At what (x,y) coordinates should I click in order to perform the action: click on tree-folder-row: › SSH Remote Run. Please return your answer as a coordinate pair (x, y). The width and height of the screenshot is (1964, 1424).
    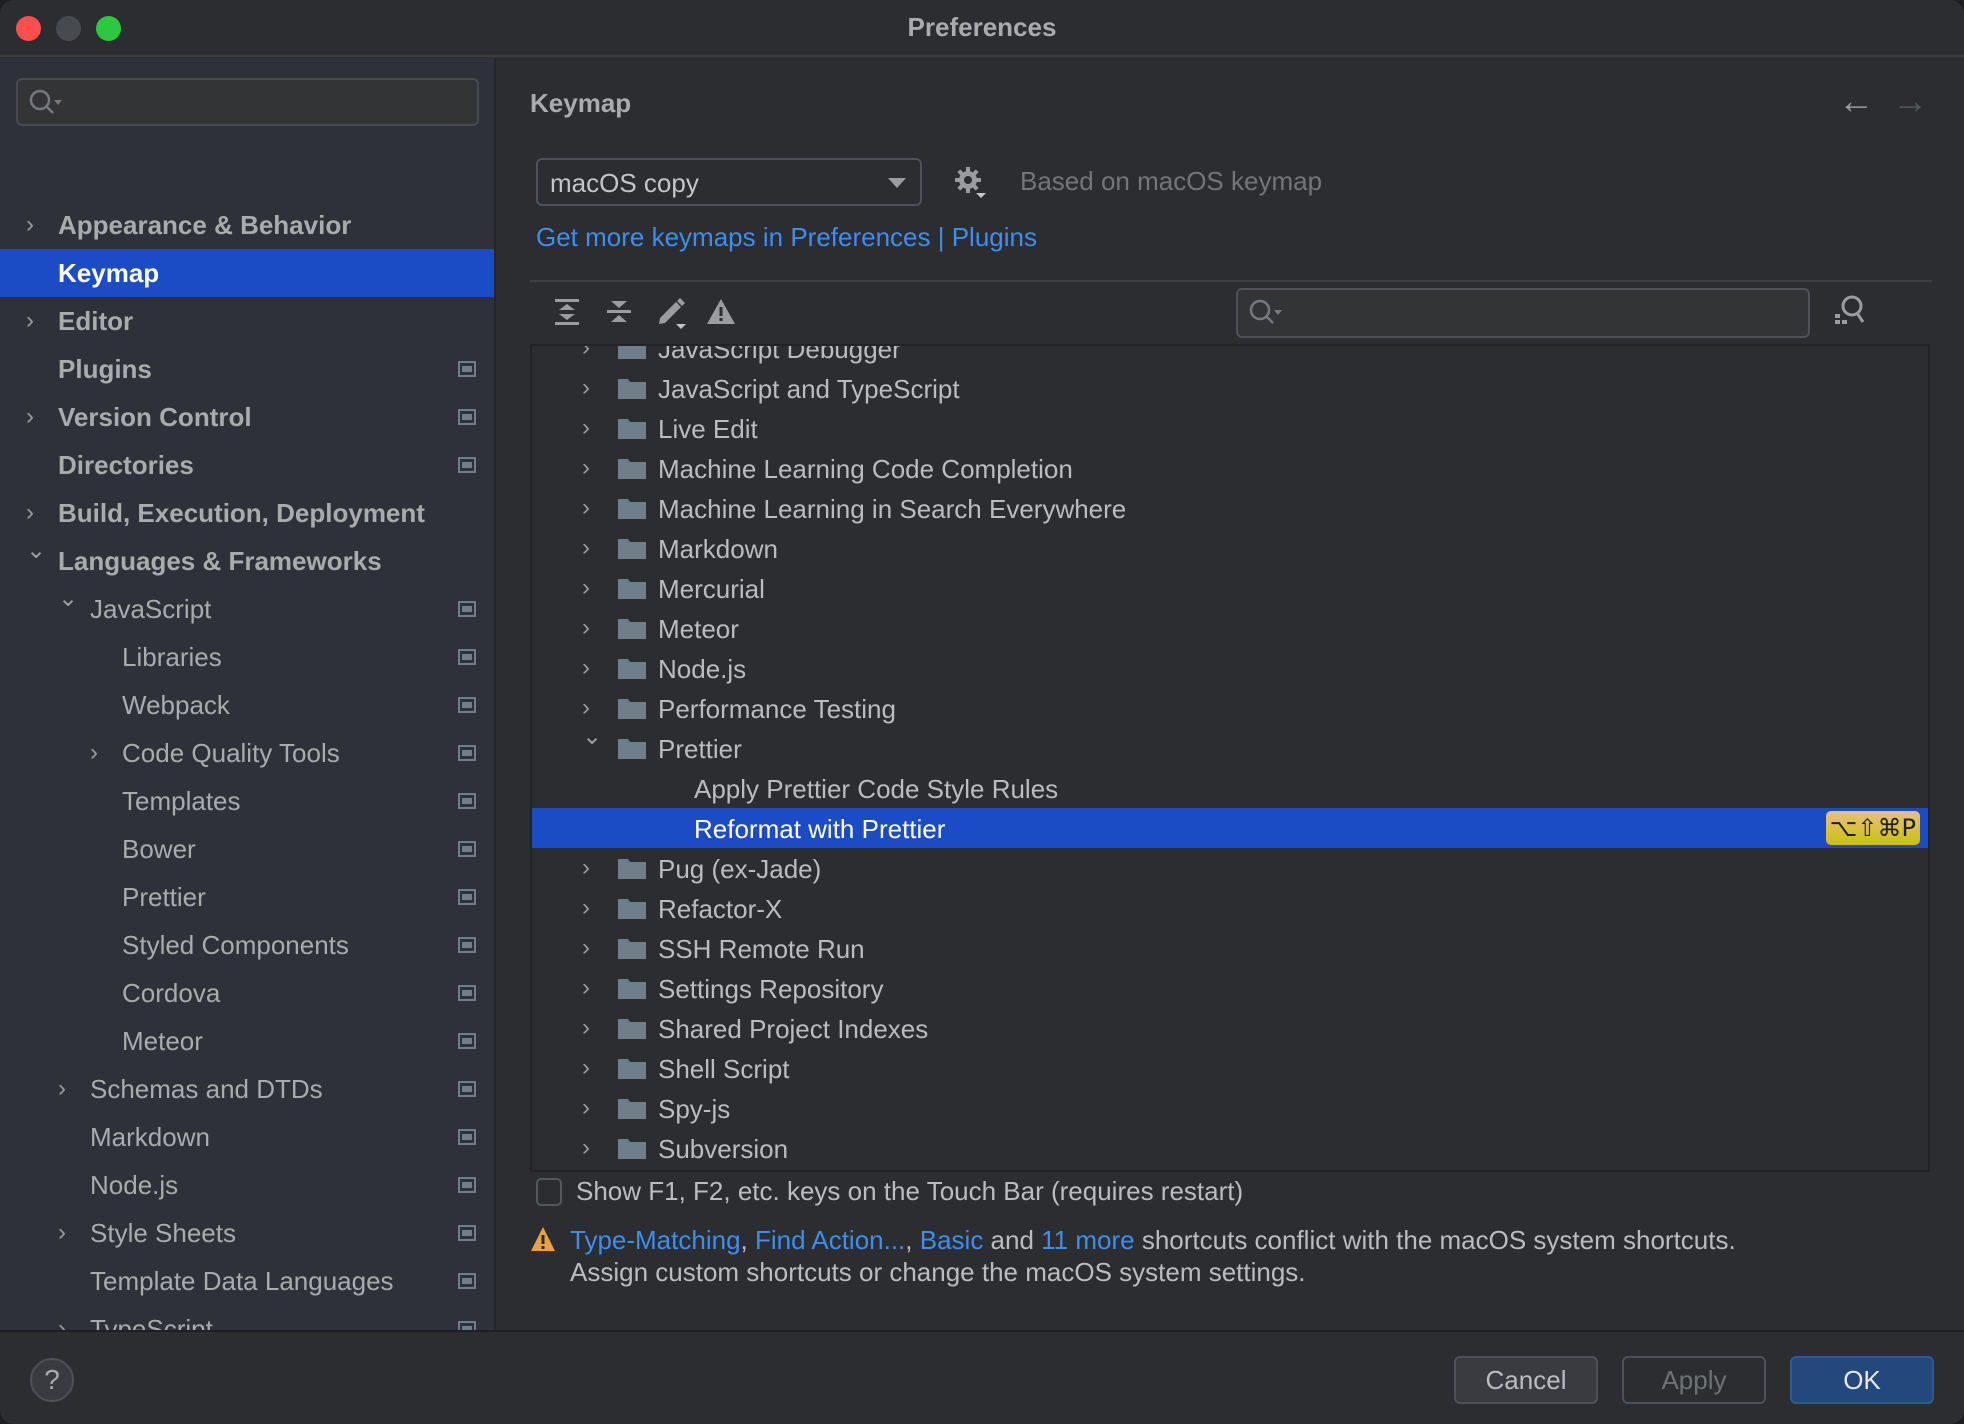
    Looking at the image, I should click on (1230, 948).